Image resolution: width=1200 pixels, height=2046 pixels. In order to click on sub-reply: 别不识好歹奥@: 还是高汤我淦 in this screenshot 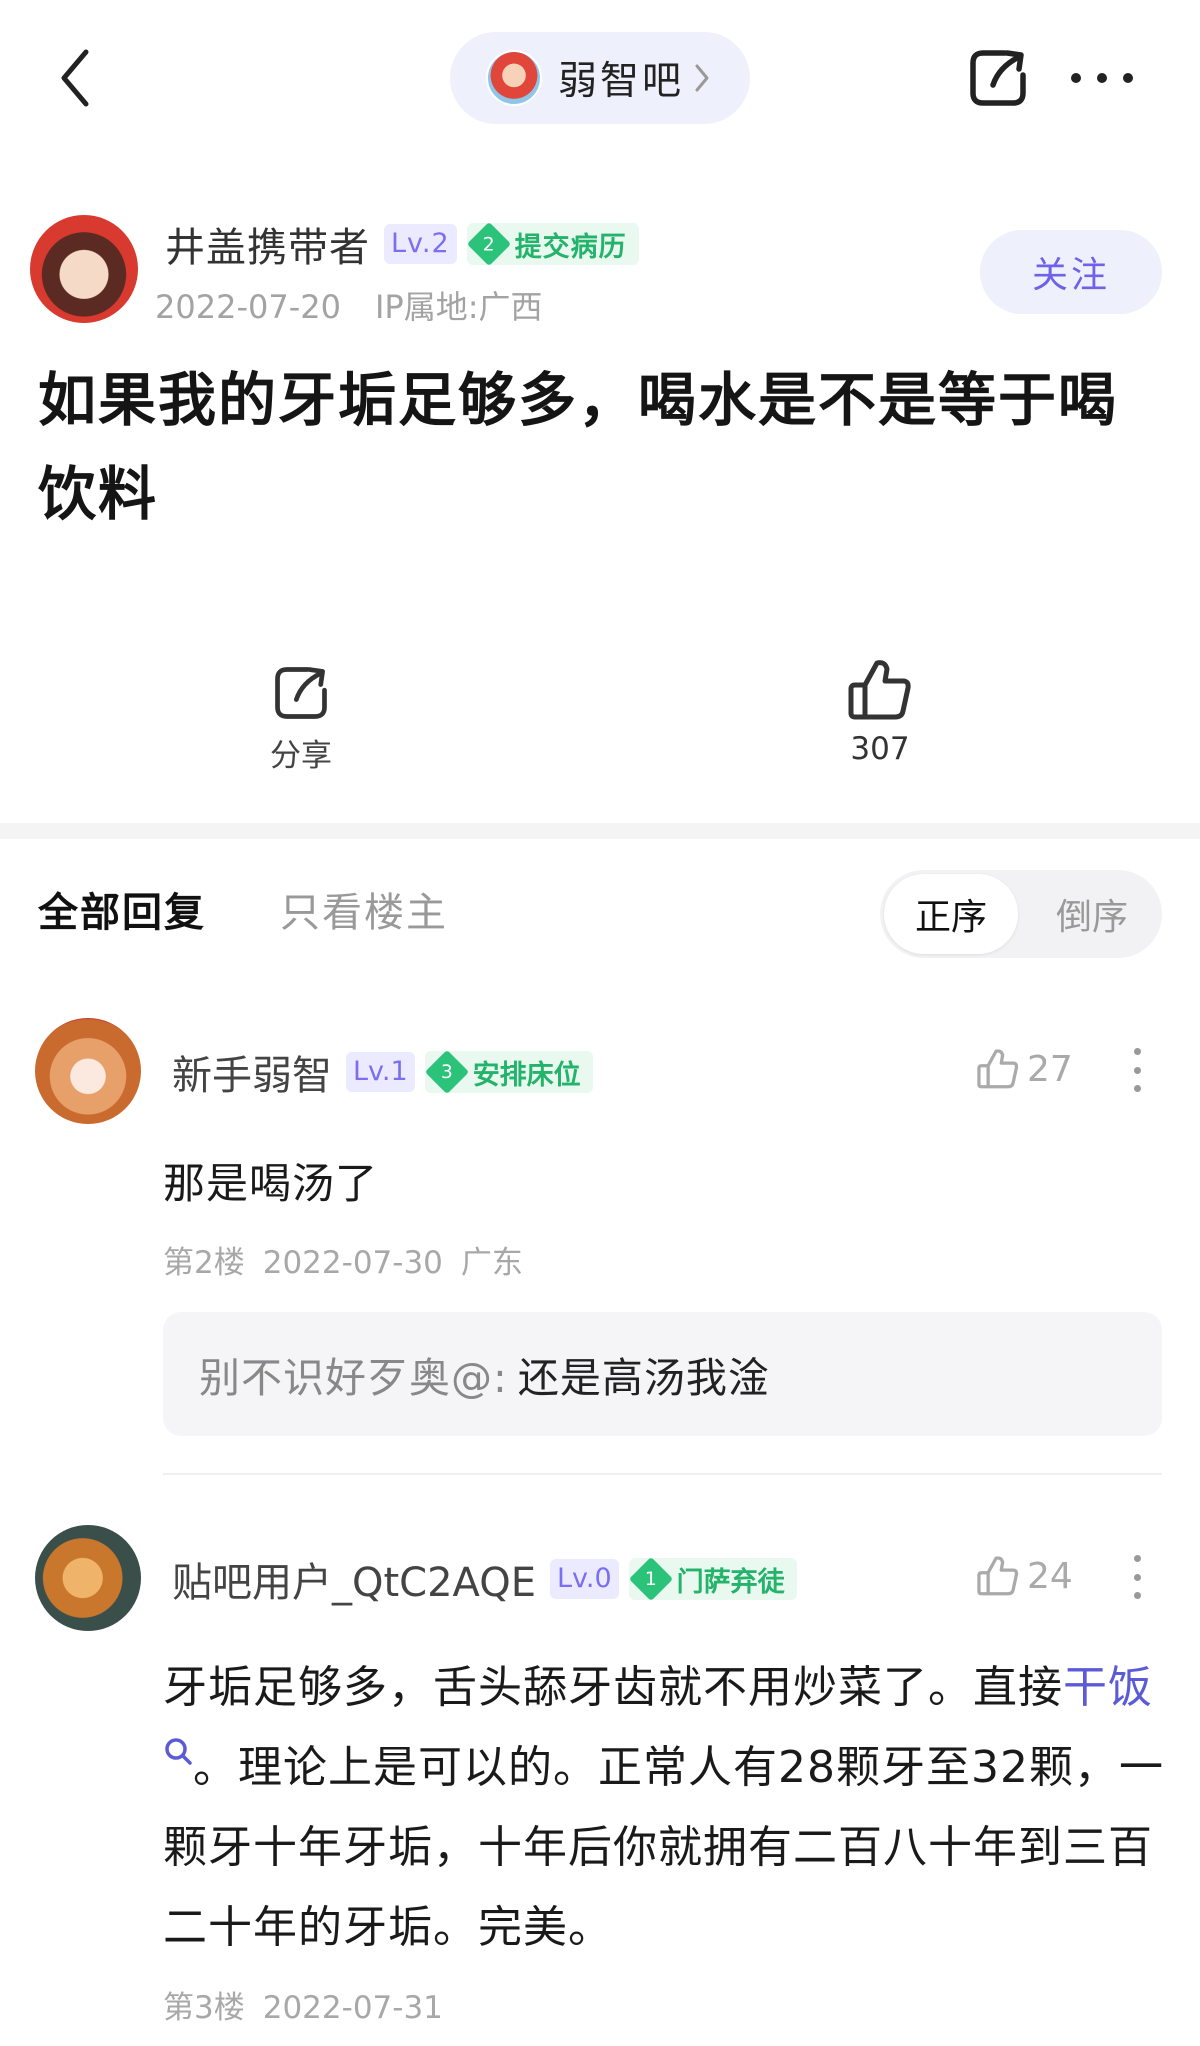, I will do `click(662, 1374)`.